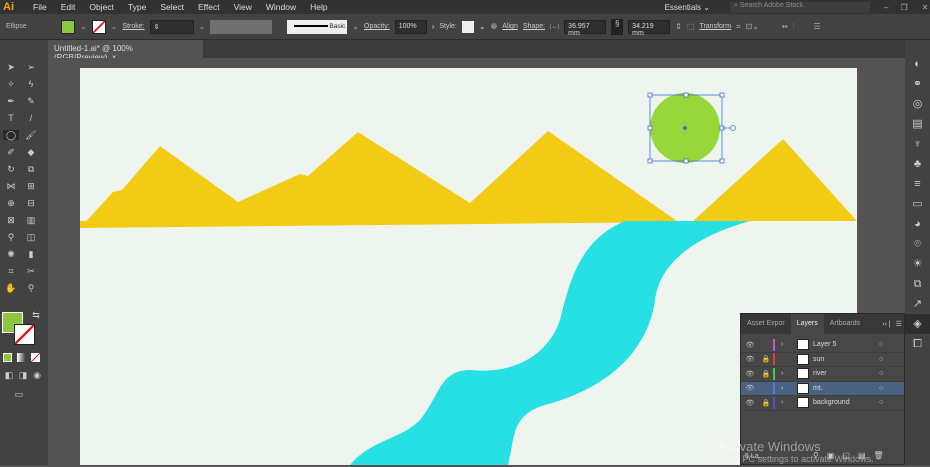 The image size is (930, 467). I want to click on select-similar-icon: ⊡⌄, so click(752, 26).